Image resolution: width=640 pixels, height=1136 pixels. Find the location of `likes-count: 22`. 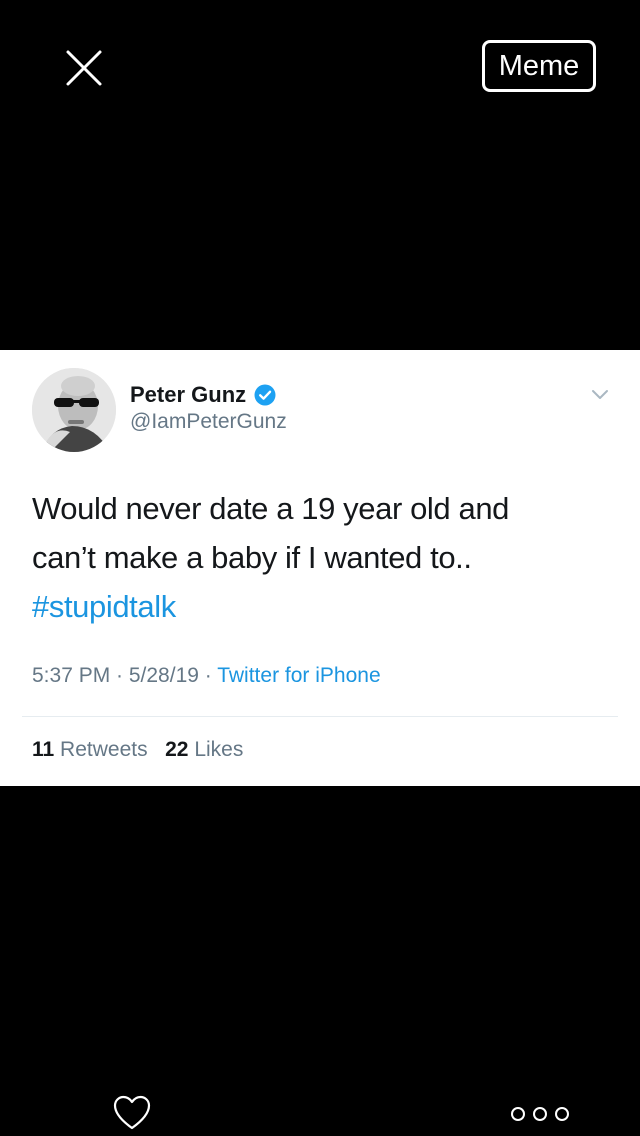

likes-count: 22 is located at coordinates (177, 749).